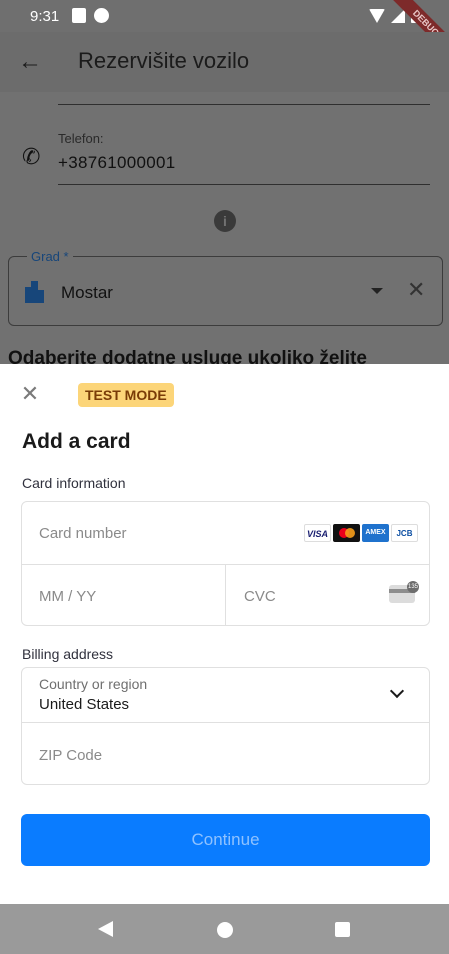 This screenshot has width=449, height=954. What do you see at coordinates (105, 929) in the screenshot?
I see `nav-back-icon` at bounding box center [105, 929].